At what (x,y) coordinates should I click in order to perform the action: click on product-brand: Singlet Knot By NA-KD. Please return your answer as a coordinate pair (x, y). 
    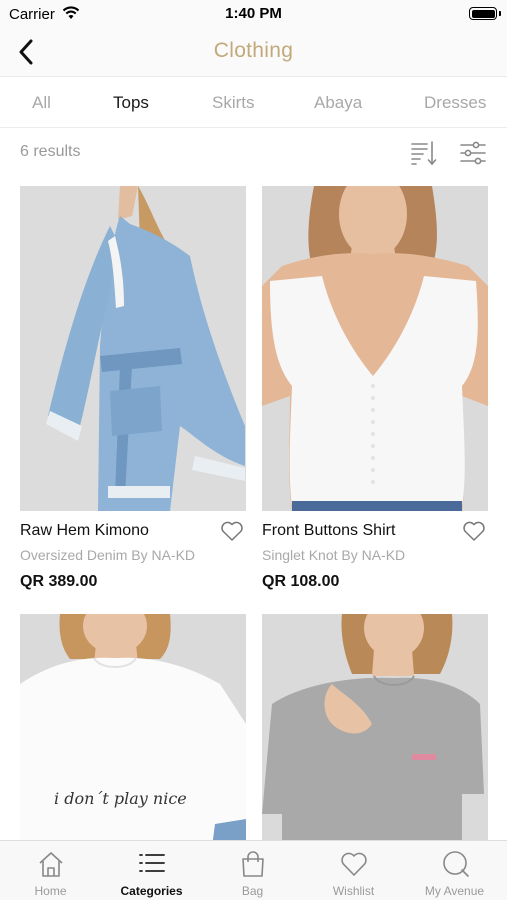
    Looking at the image, I should click on (334, 555).